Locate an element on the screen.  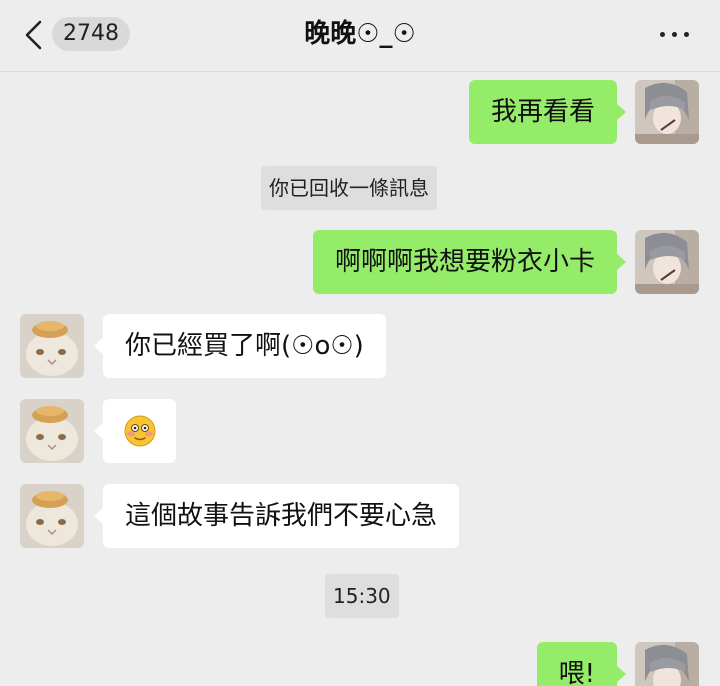
message-bubble-contact: 這個故事告訴我們不要心急 is located at coordinates (276, 516).